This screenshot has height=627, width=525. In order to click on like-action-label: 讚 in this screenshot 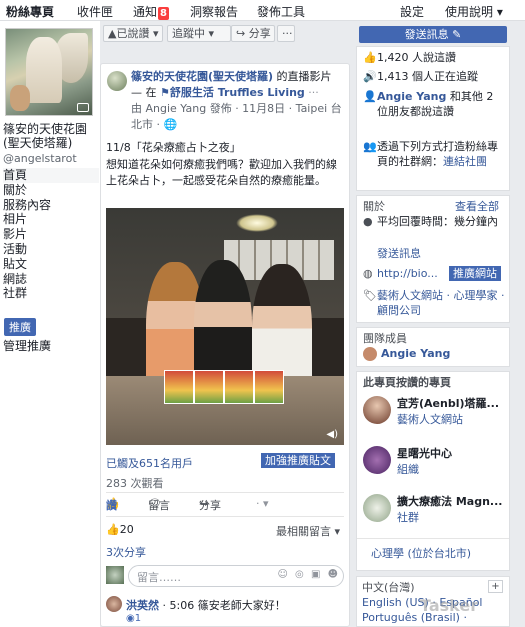, I will do `click(111, 505)`.